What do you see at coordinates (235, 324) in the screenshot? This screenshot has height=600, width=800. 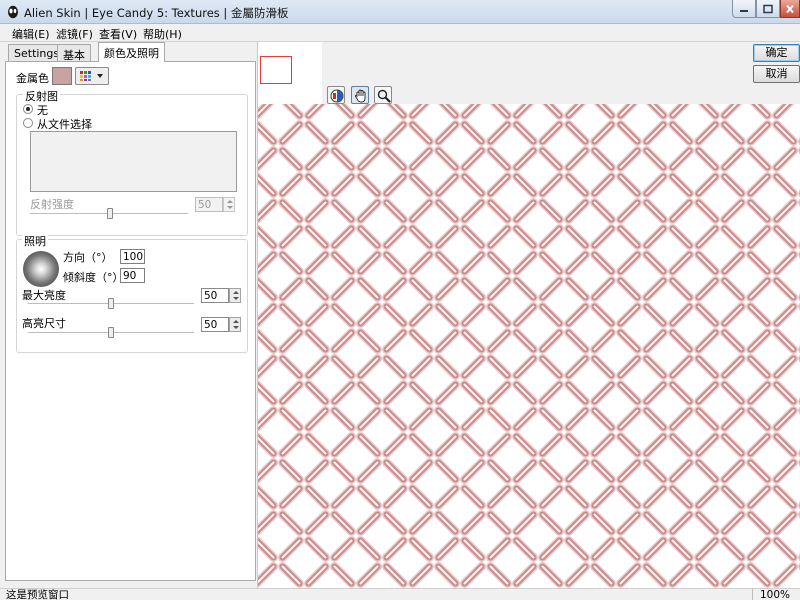 I see `highlight-size-stepper` at bounding box center [235, 324].